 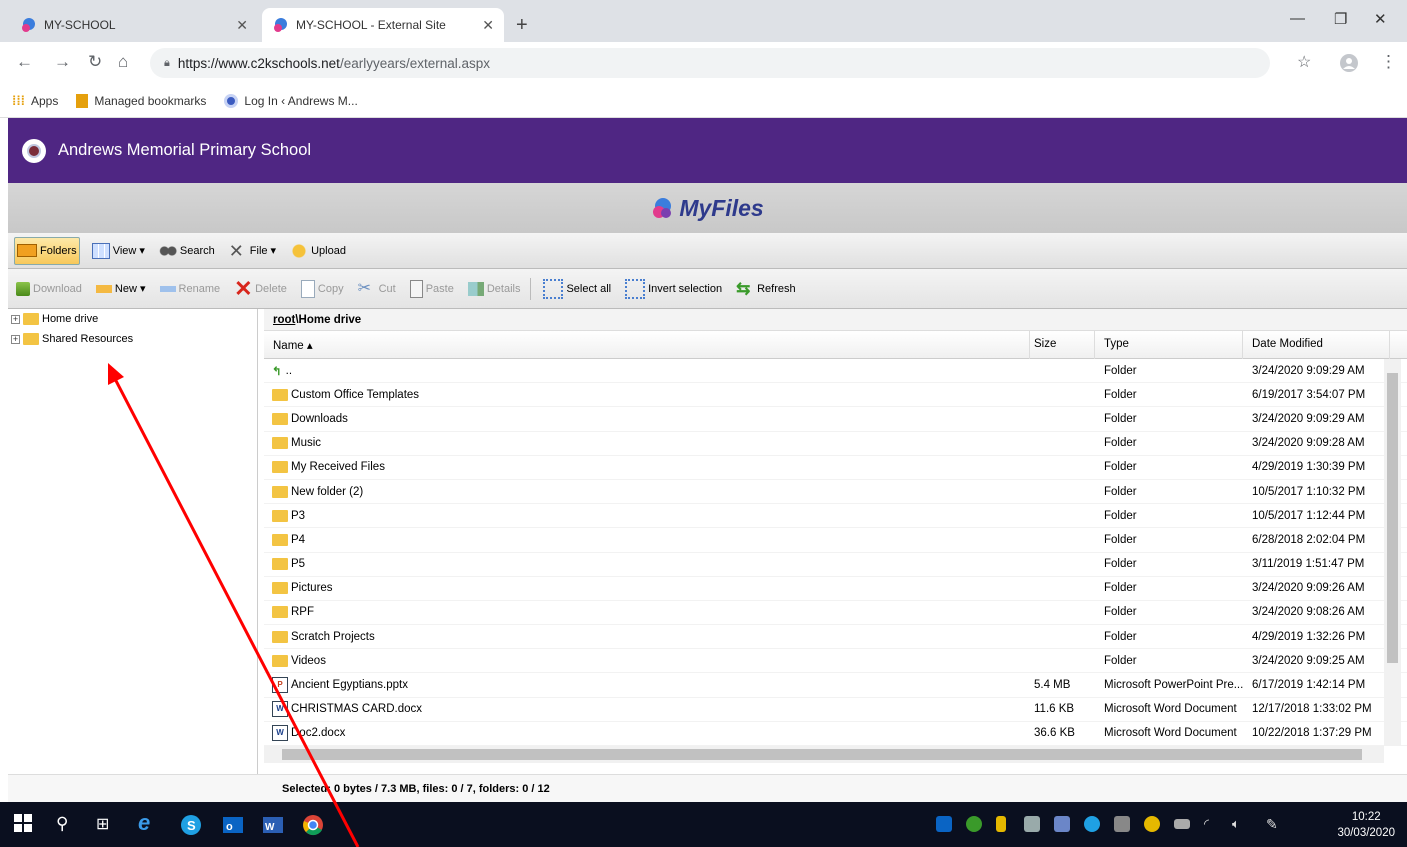 I want to click on details-button: Details, so click(x=494, y=289).